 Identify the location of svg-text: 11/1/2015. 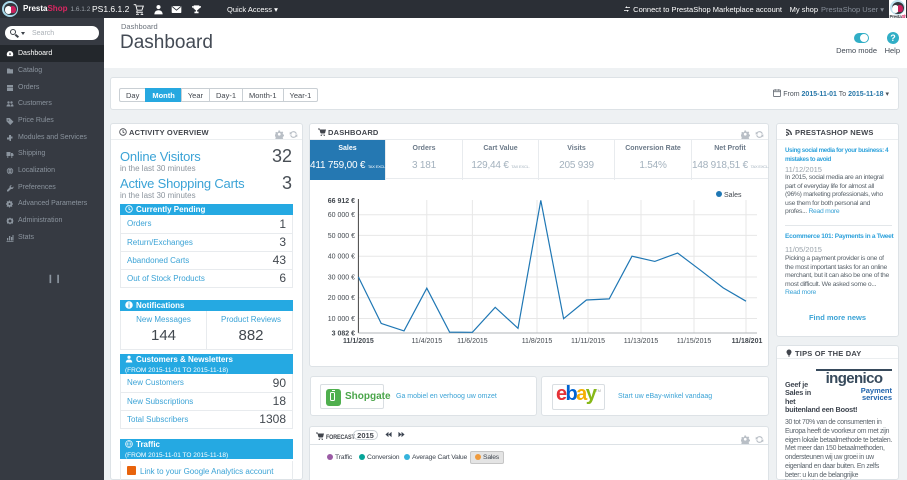
(358, 341).